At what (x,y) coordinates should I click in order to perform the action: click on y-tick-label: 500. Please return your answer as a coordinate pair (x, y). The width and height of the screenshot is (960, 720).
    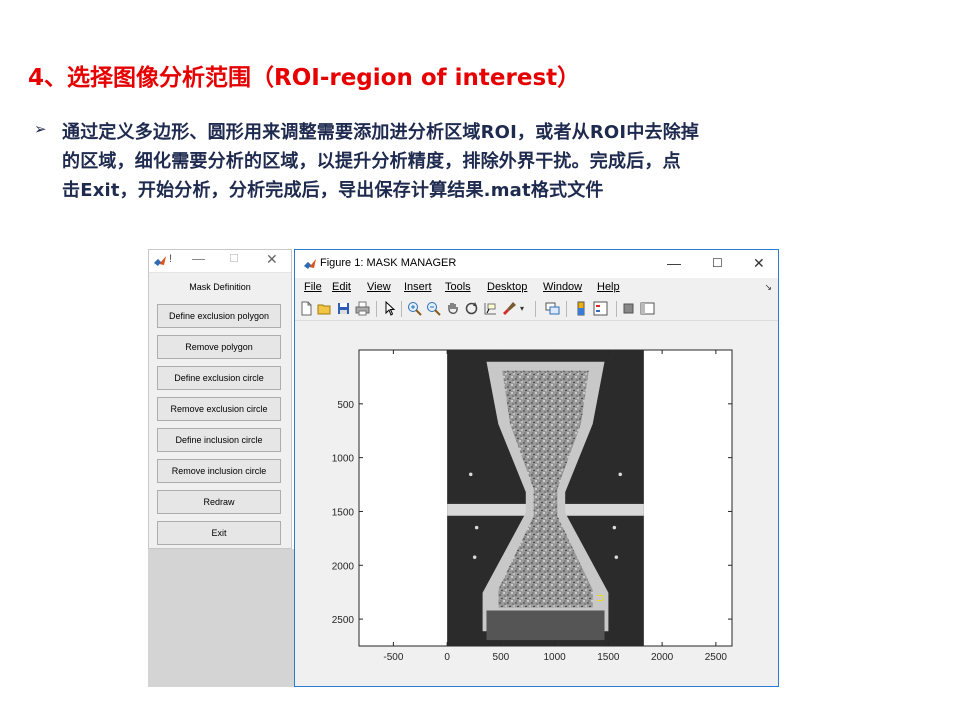
    Looking at the image, I should click on (345, 405).